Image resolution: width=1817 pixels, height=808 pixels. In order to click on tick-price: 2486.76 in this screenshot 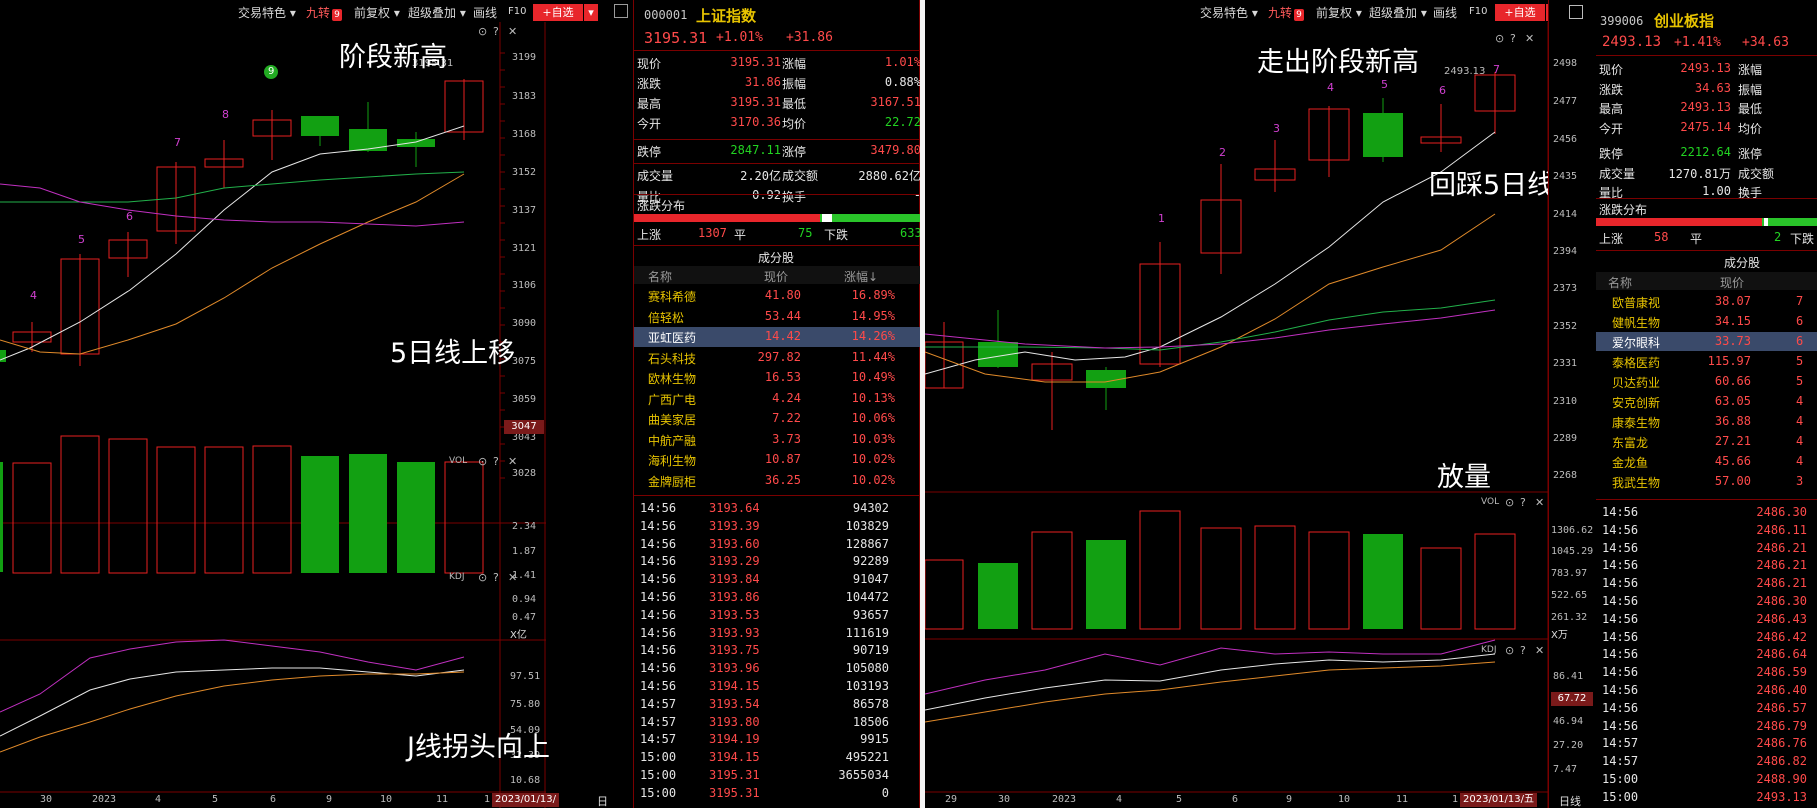, I will do `click(1781, 743)`.